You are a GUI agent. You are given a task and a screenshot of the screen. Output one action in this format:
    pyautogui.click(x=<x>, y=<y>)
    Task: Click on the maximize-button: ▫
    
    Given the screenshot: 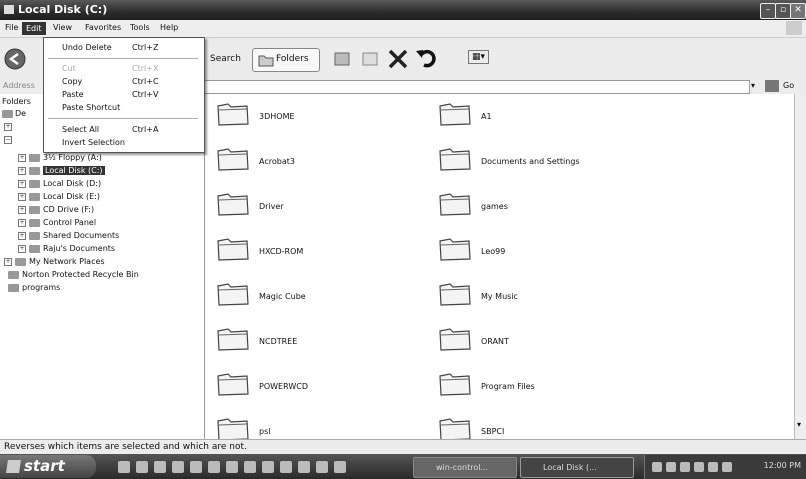 What is the action you would take?
    pyautogui.click(x=783, y=11)
    